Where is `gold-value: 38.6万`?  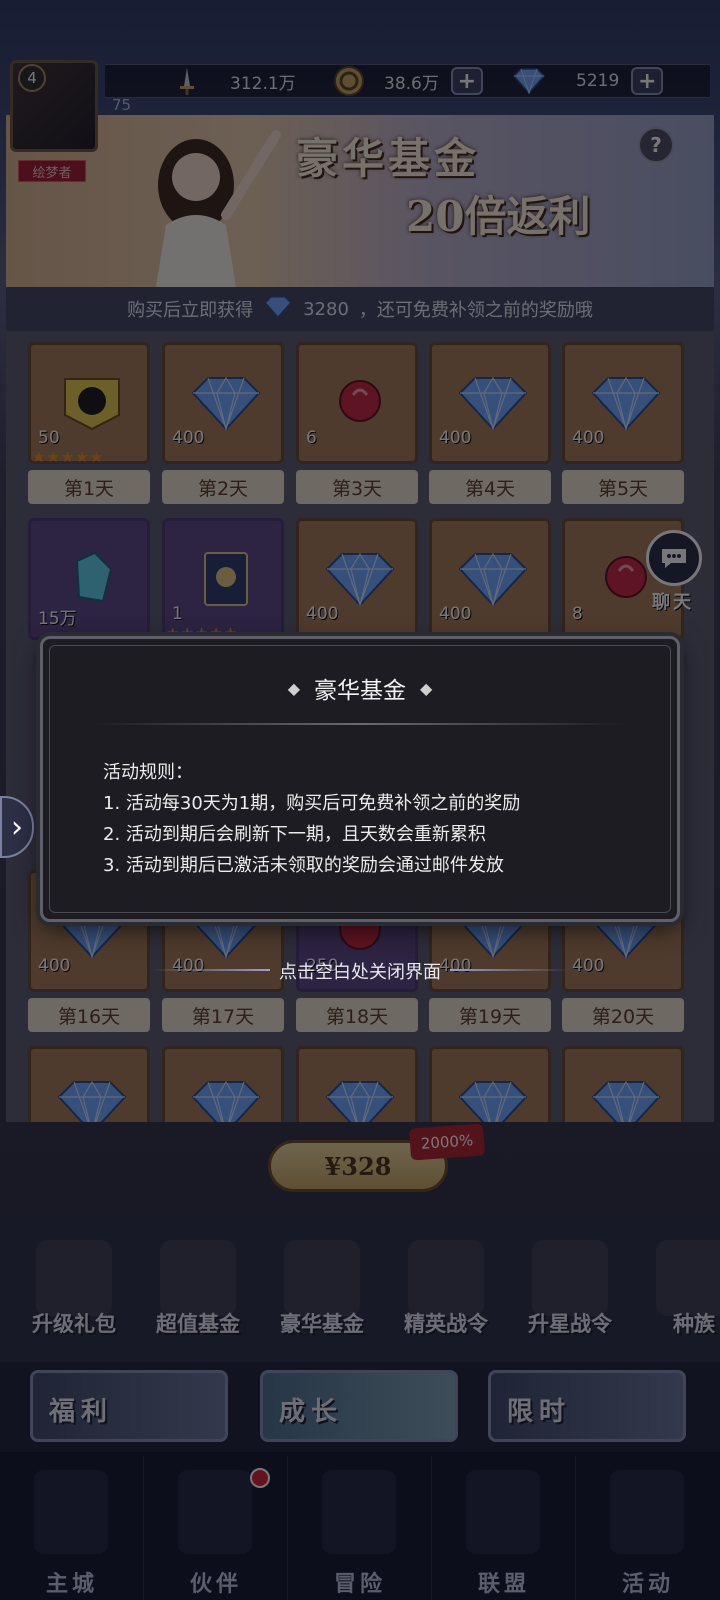
gold-value: 38.6万 is located at coordinates (411, 83).